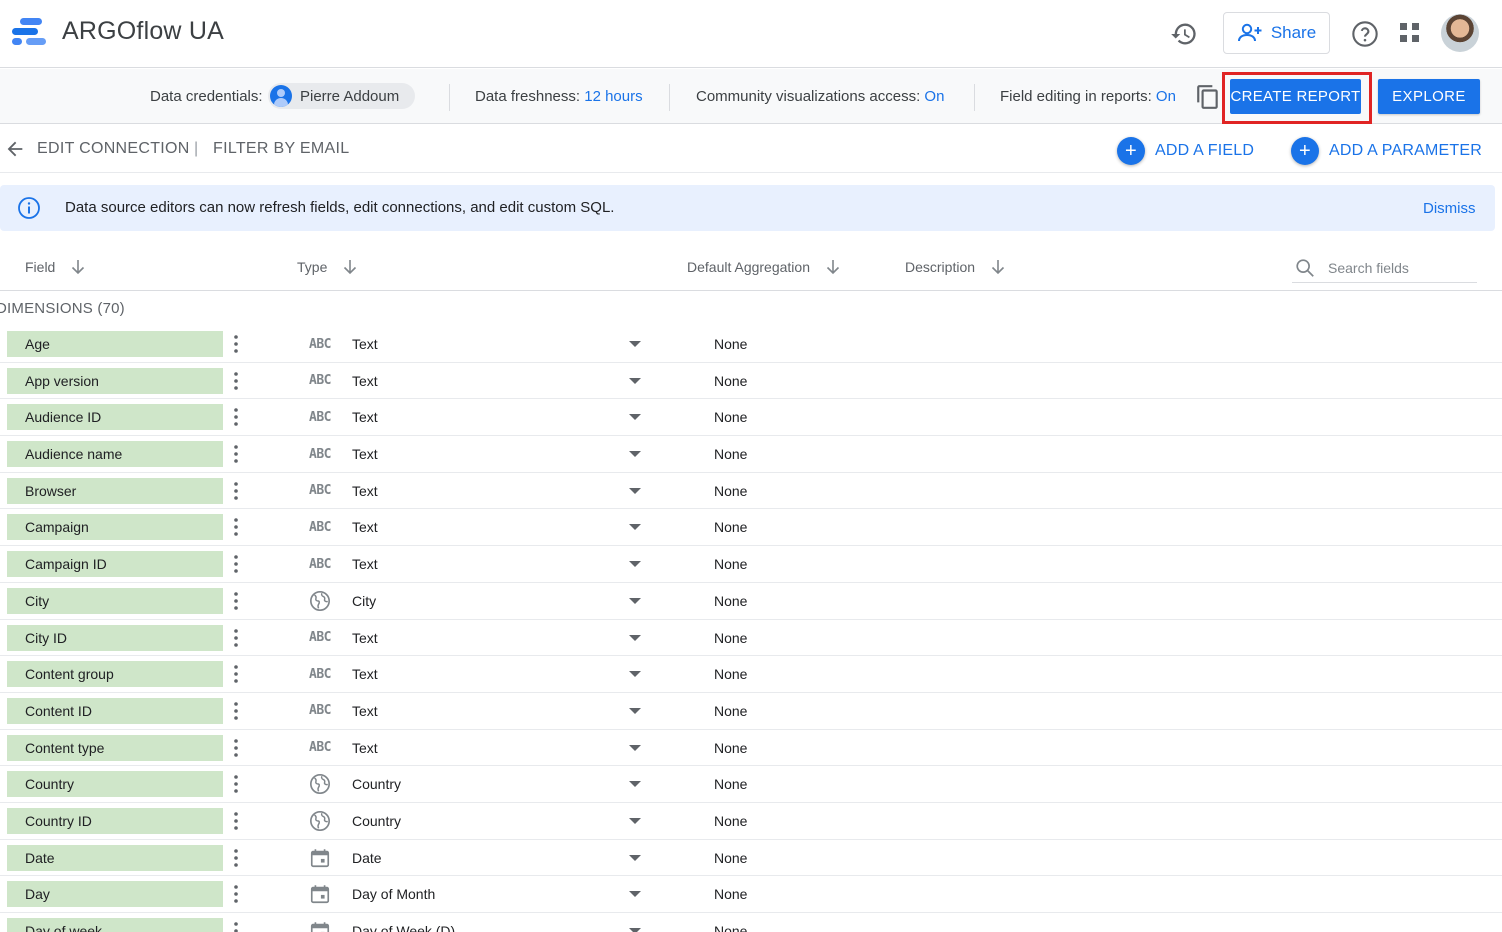 This screenshot has height=932, width=1502. What do you see at coordinates (115, 857) in the screenshot?
I see `field-name-chip: Date` at bounding box center [115, 857].